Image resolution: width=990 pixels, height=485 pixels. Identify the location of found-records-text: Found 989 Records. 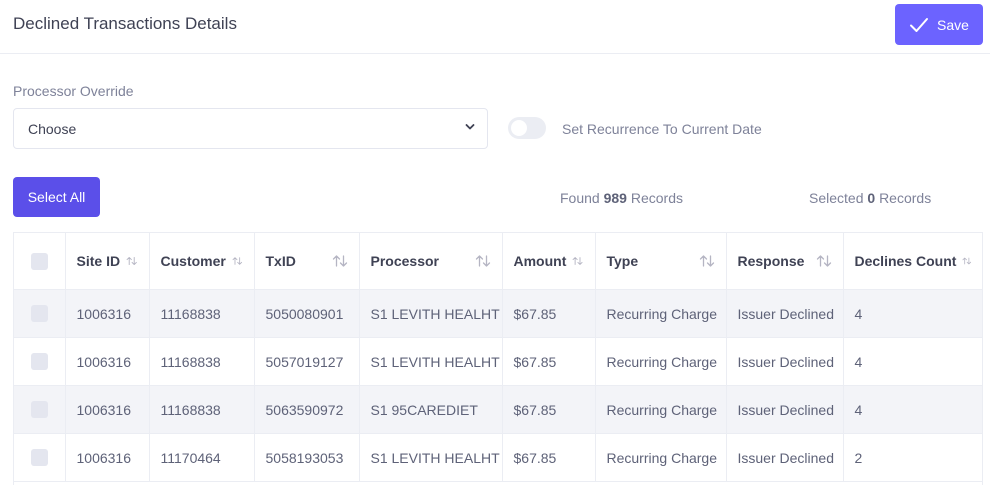
(621, 198).